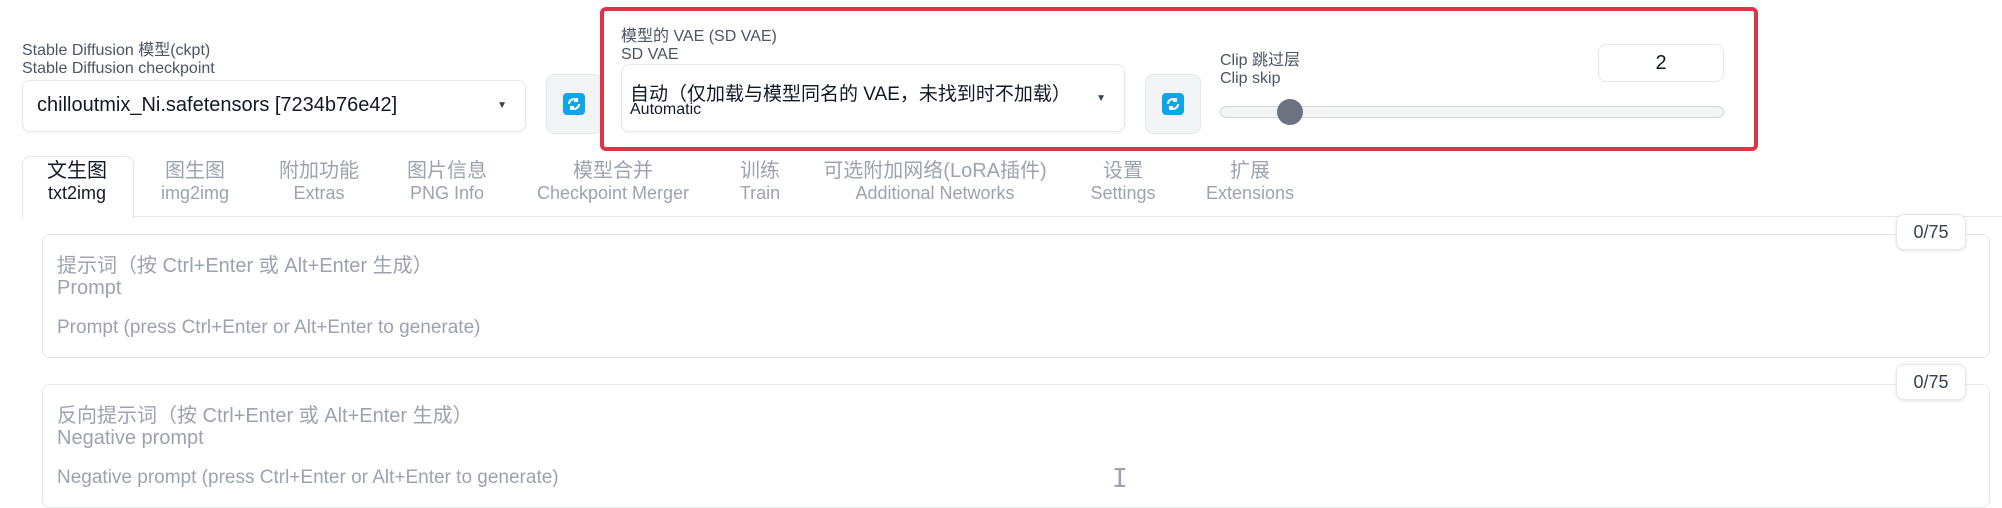 The image size is (2002, 508). Describe the element at coordinates (873, 98) in the screenshot. I see `vae-dropdown: 自动（仅加载与模型同名的 VAE，未找到时不加载） Automatic ▼` at that location.